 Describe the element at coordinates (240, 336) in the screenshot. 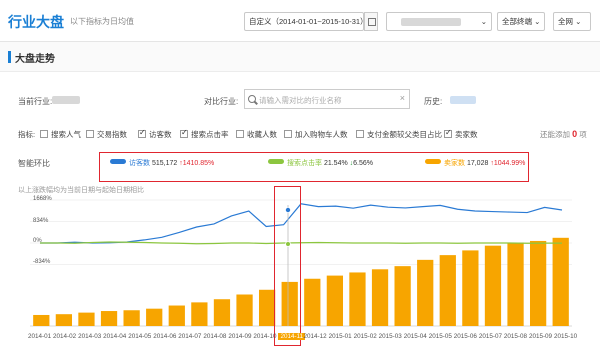

I see `x-tick-label: 2014-09` at that location.